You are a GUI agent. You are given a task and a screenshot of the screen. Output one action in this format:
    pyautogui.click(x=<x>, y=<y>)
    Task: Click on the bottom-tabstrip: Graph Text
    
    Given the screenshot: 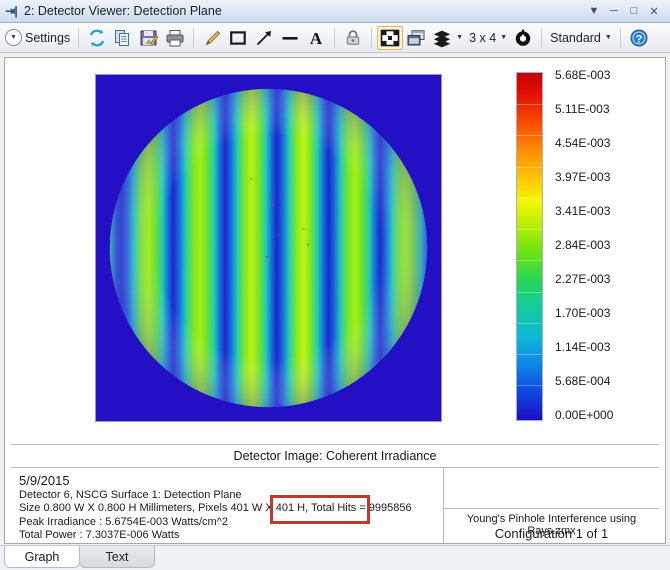 What is the action you would take?
    pyautogui.click(x=335, y=557)
    